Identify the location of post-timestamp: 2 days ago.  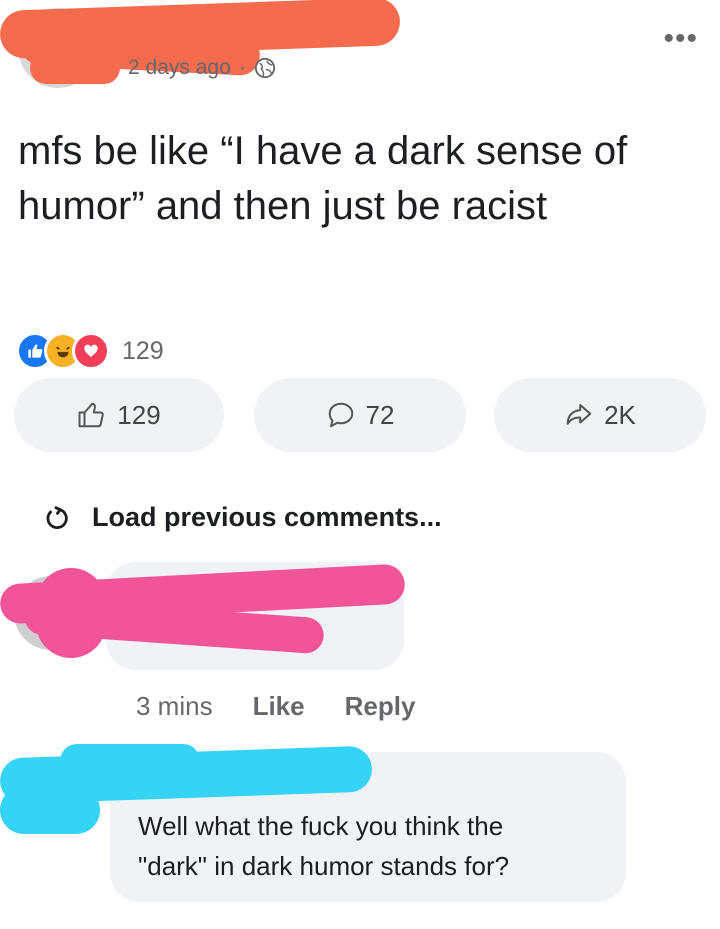
(179, 68).